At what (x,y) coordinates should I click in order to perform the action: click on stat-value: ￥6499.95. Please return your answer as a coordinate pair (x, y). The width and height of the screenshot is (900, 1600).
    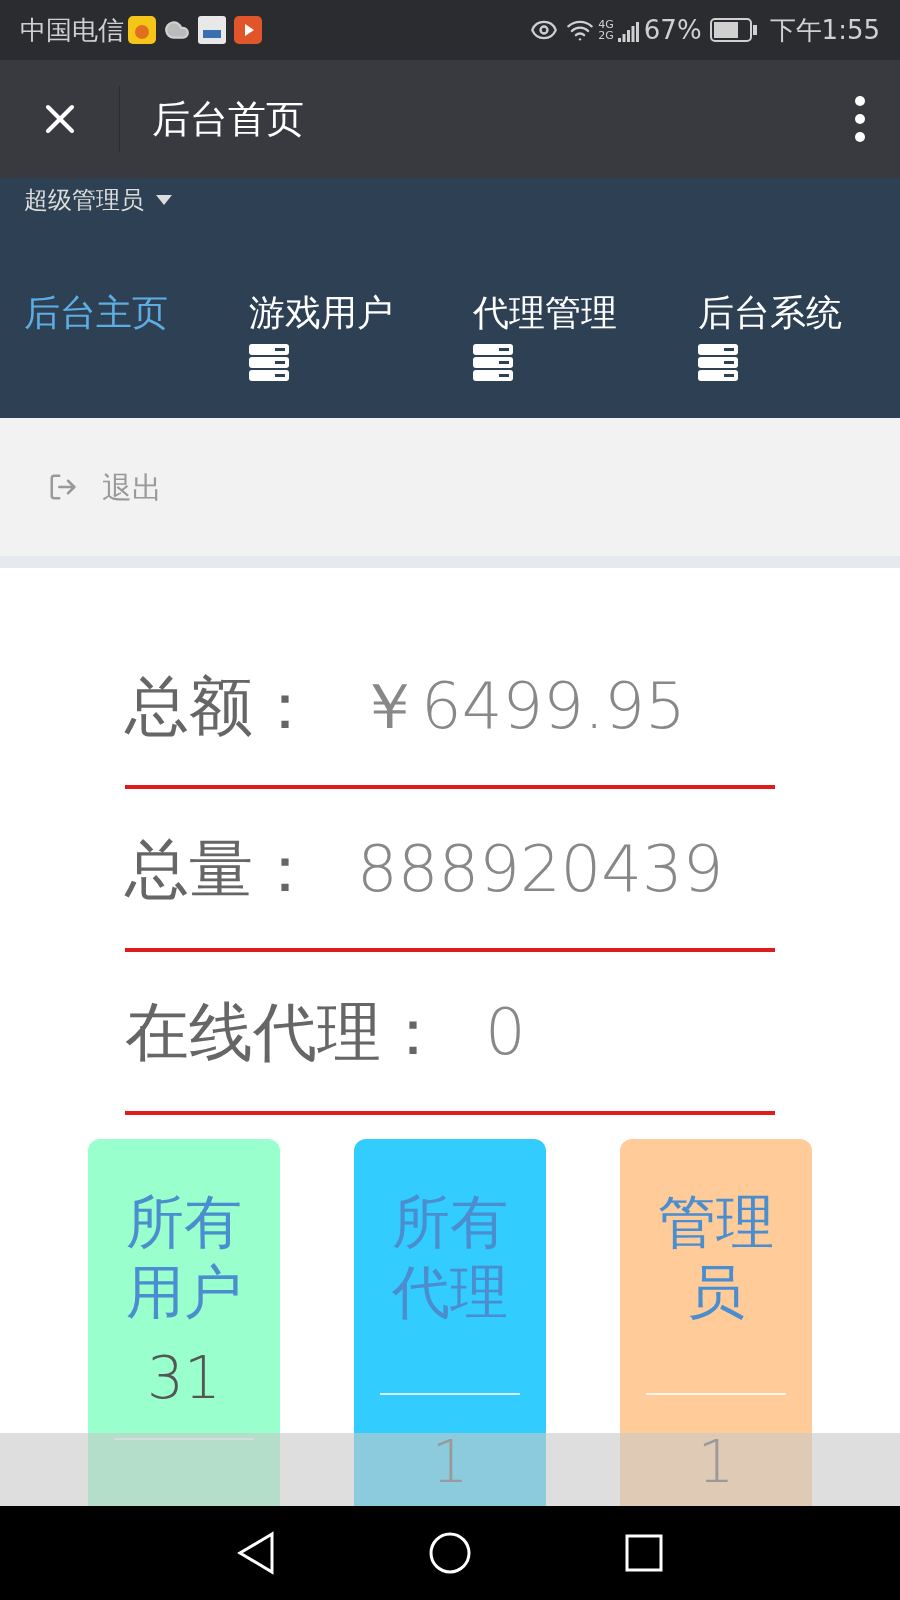
    Looking at the image, I should click on (521, 706).